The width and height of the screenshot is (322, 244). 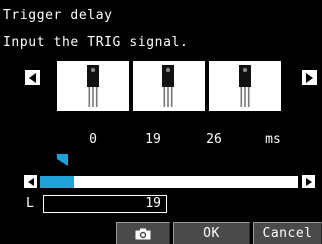 I want to click on next-image-button, so click(x=309, y=77).